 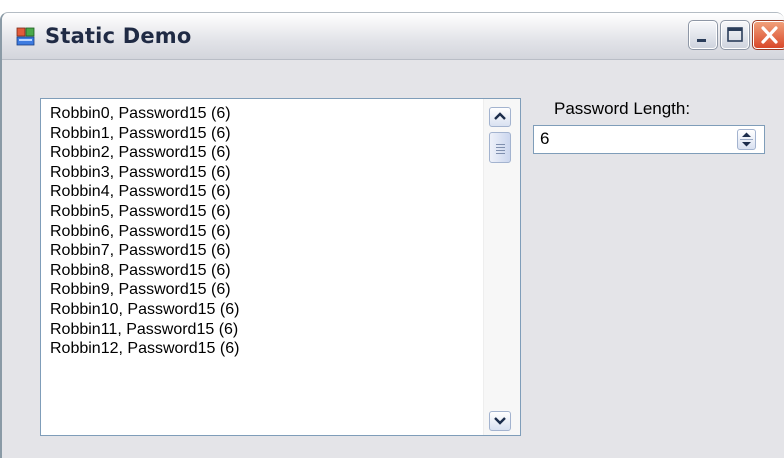 I want to click on list-item: Robbin4, Password15 (6), so click(x=266, y=192).